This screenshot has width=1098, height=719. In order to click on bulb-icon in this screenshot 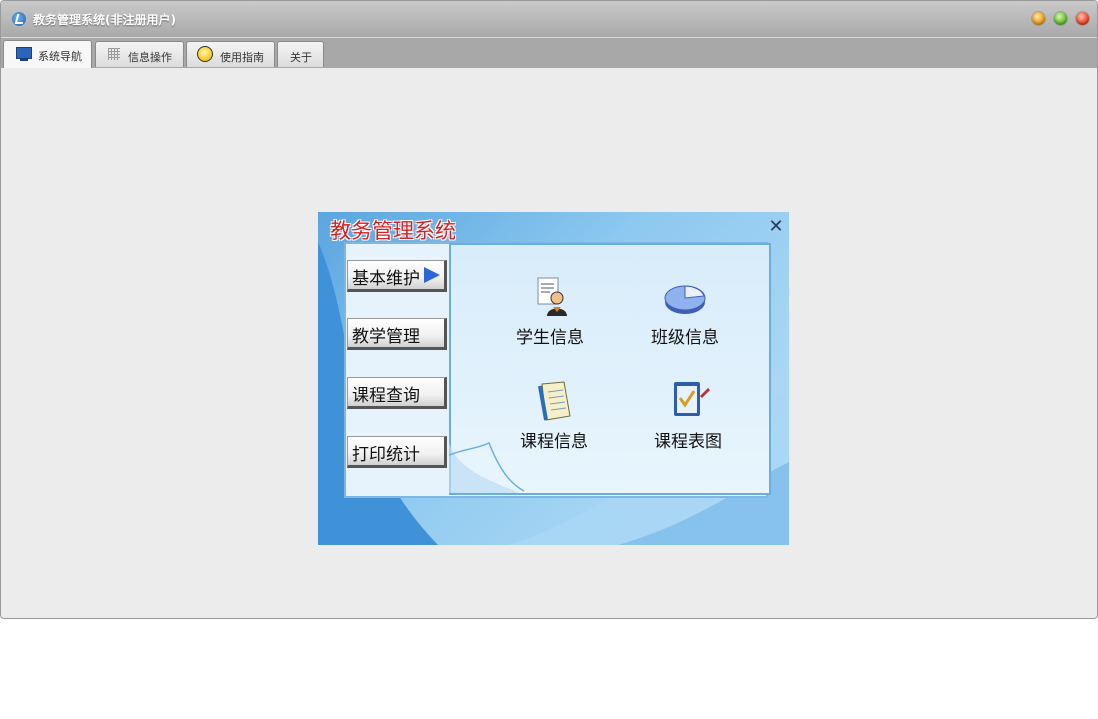, I will do `click(205, 54)`.